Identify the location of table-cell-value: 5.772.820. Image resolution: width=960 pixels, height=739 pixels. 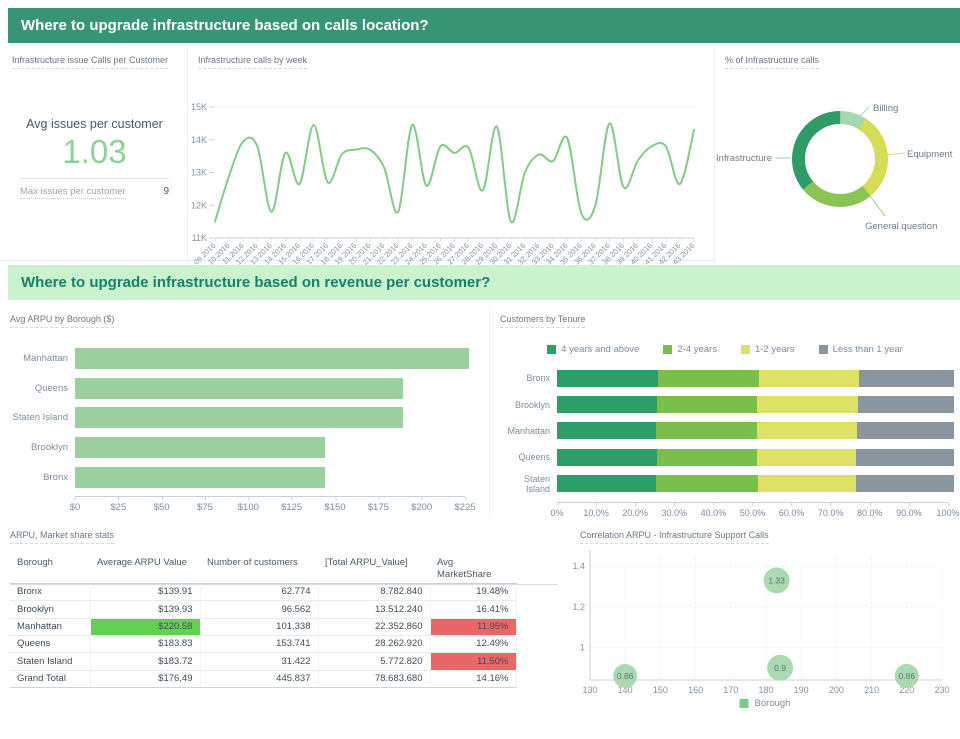
(374, 661).